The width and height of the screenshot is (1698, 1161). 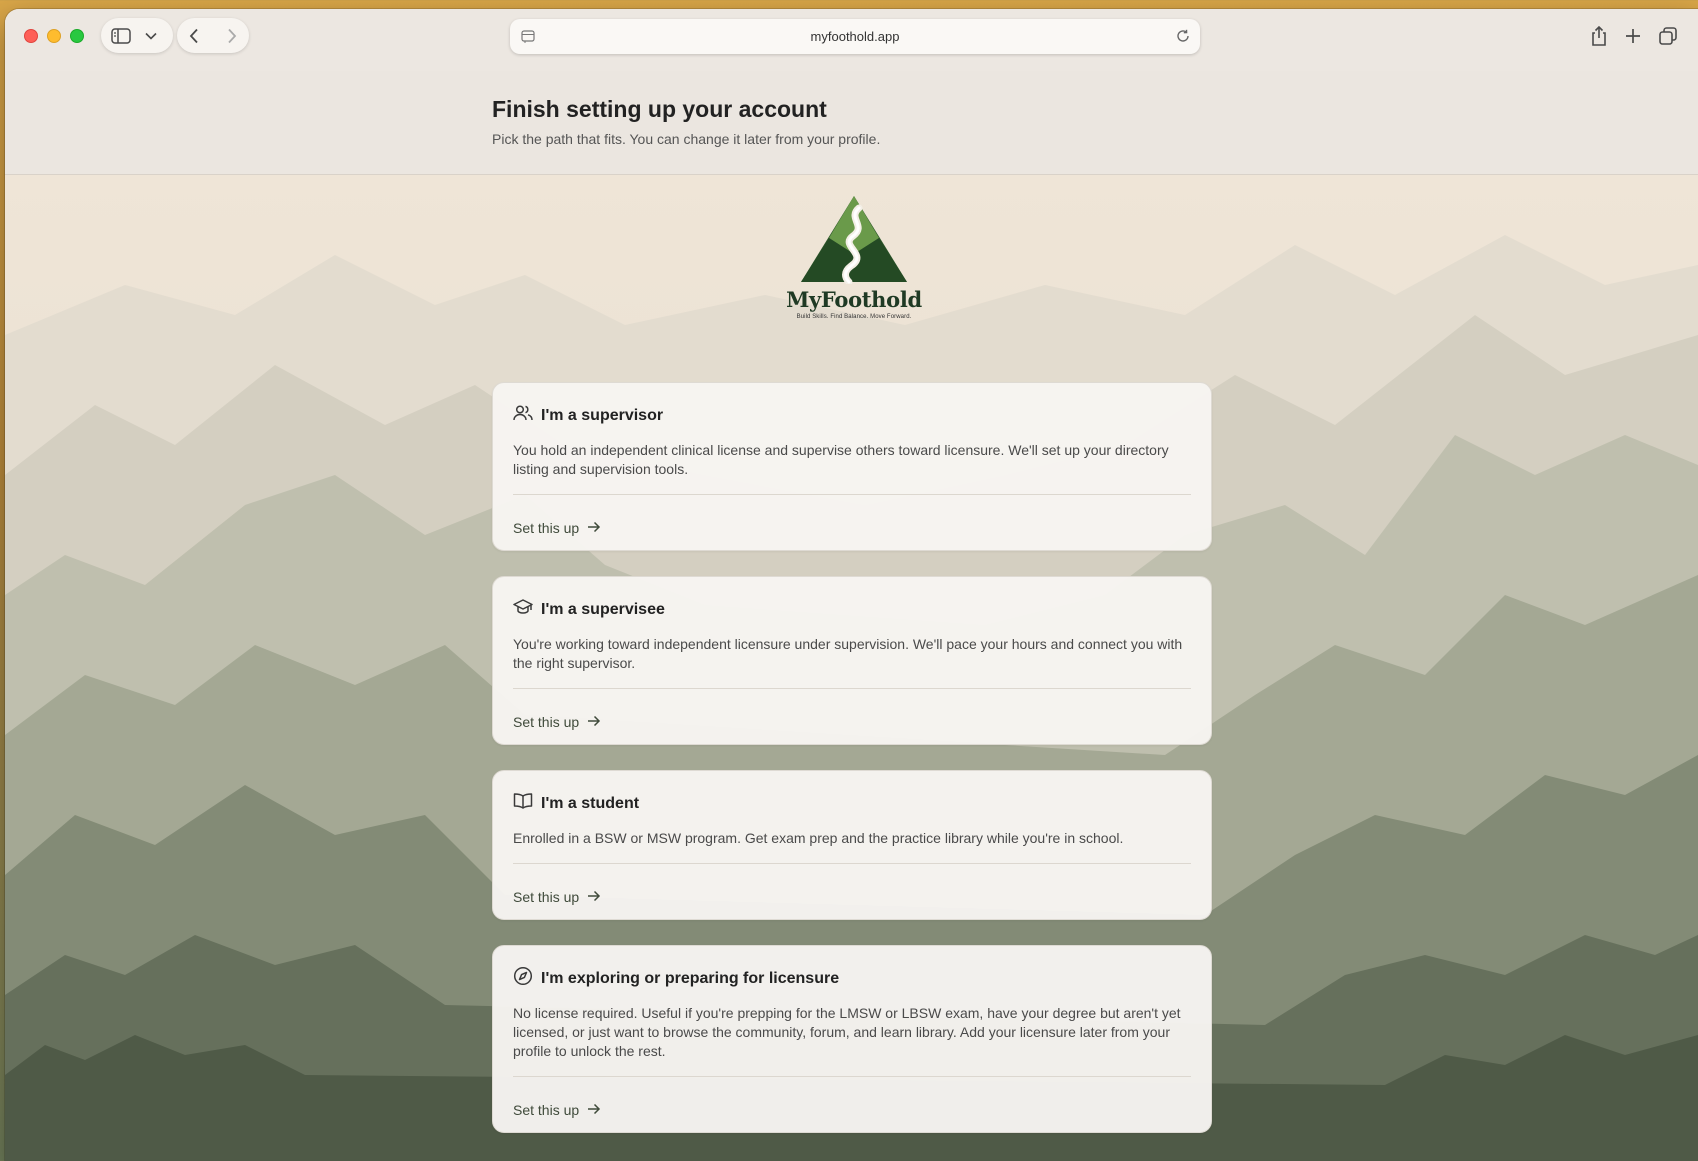 I want to click on minimize-window-button, so click(x=54, y=36).